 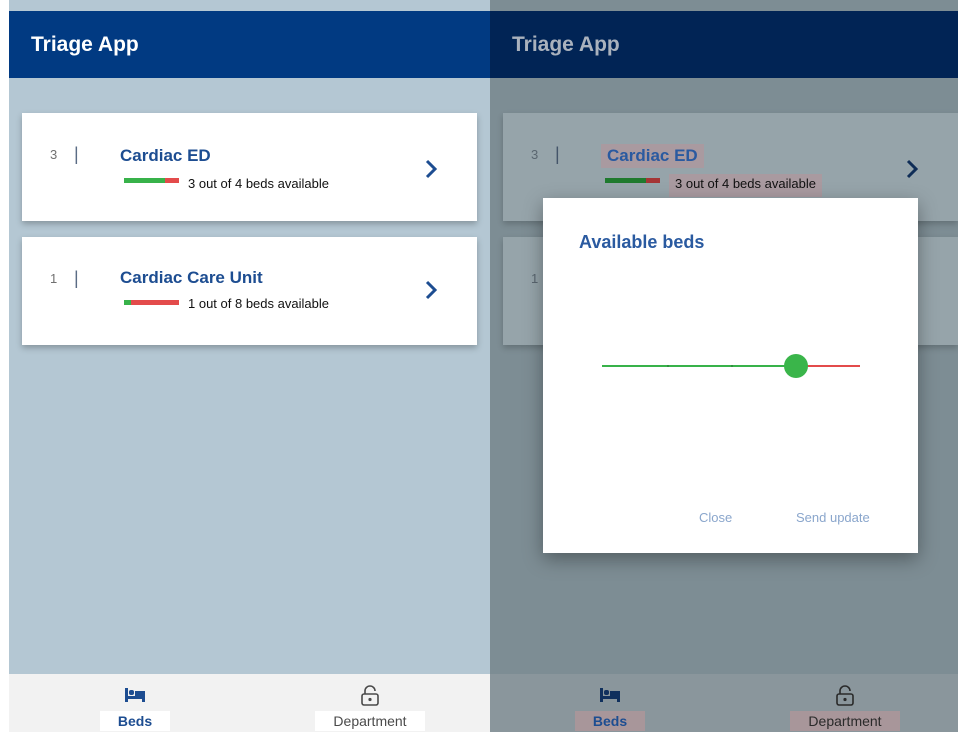 What do you see at coordinates (249, 167) in the screenshot?
I see `department-card-cardiac-ed: 3 | Cardiac ED 3 out of 4 beds available` at bounding box center [249, 167].